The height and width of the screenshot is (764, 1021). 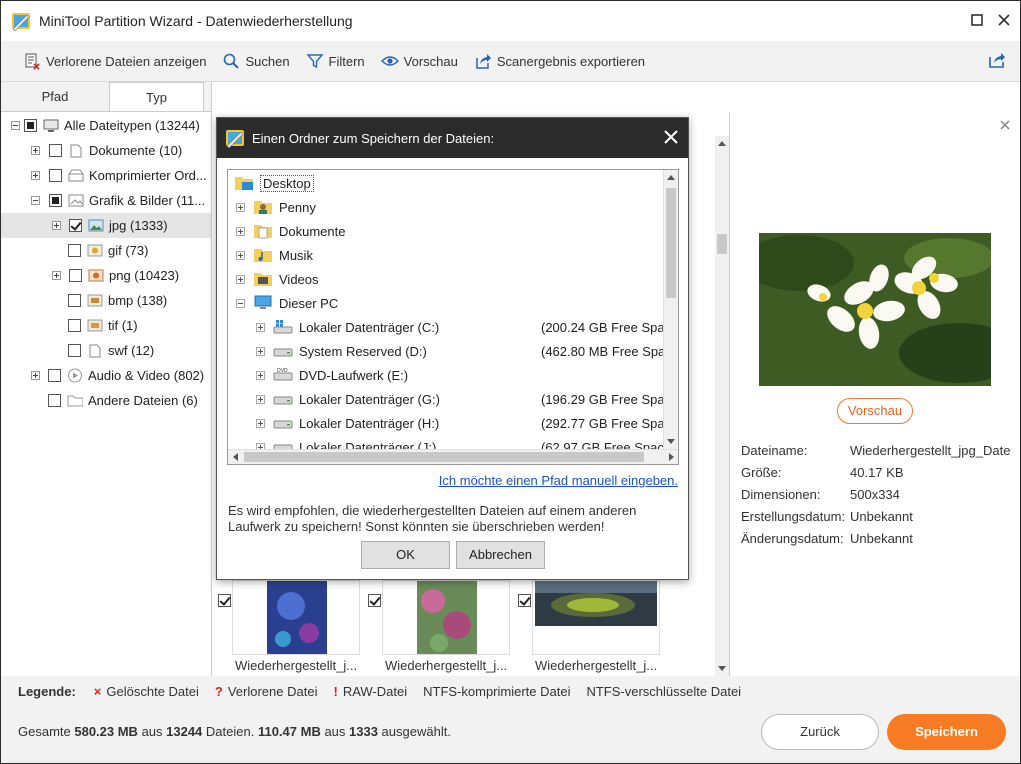 I want to click on ok-button: OK, so click(x=405, y=555).